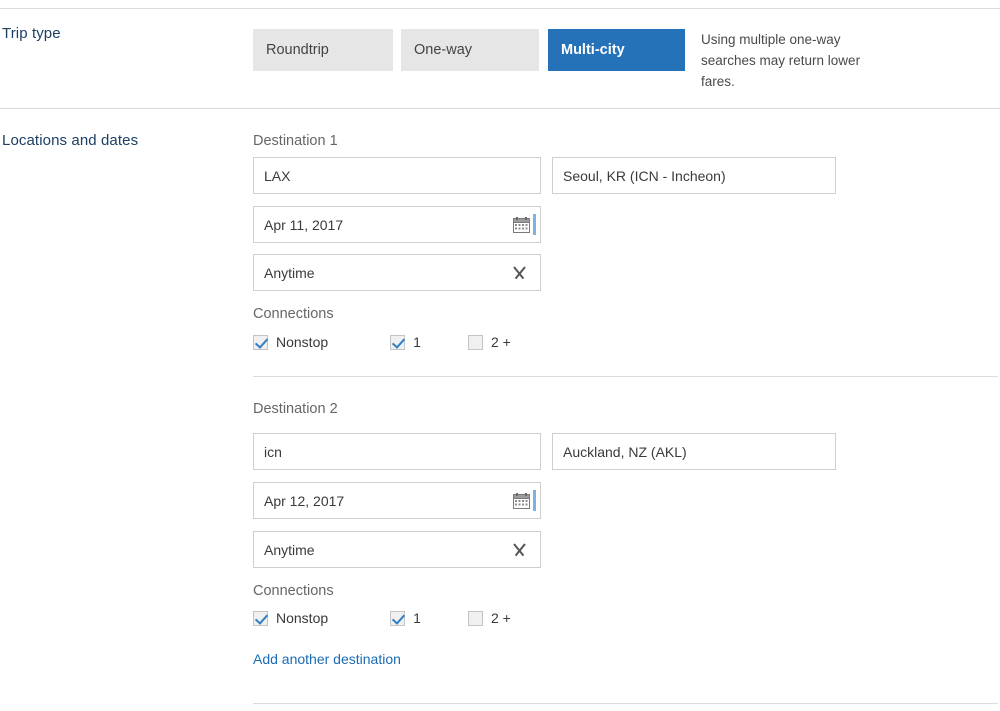 This screenshot has width=1000, height=711. I want to click on destination-2-time-value: Anytime, so click(289, 549).